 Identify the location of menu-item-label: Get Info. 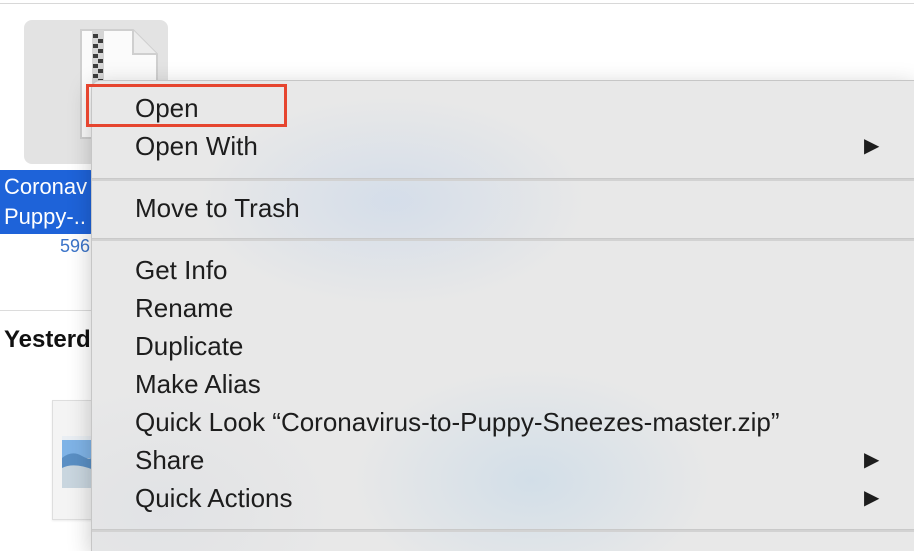
(181, 270).